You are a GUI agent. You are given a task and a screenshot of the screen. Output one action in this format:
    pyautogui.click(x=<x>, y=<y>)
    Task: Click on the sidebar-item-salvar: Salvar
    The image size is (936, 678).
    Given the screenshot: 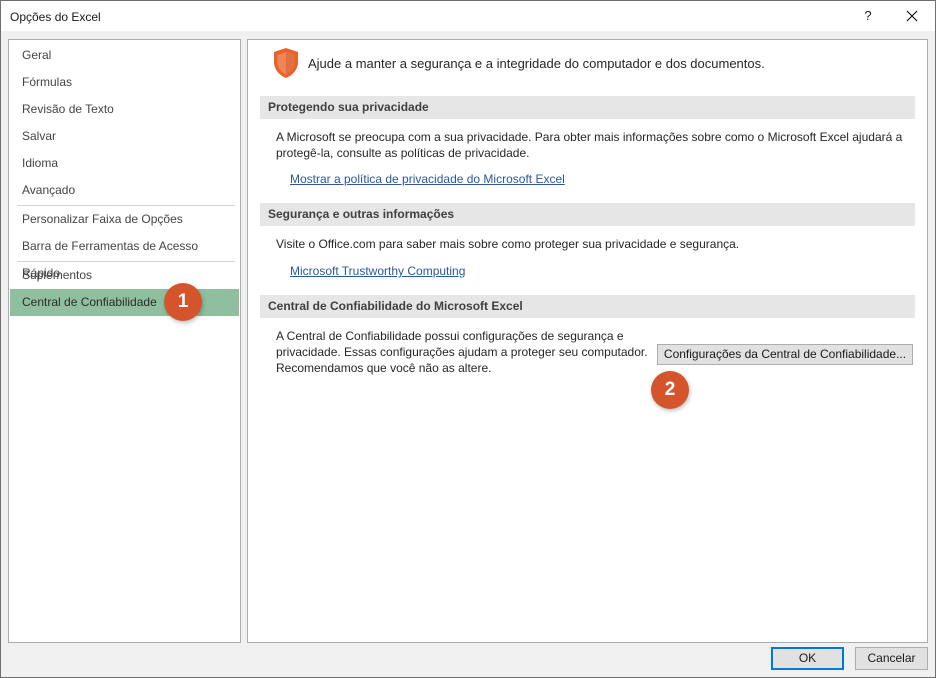 What is the action you would take?
    pyautogui.click(x=124, y=136)
    